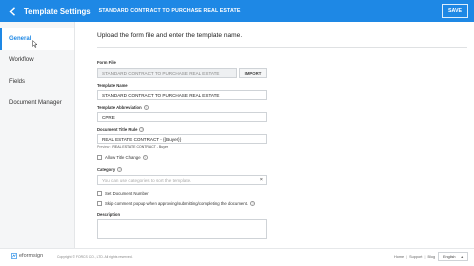 Image resolution: width=474 pixels, height=266 pixels. Describe the element at coordinates (17, 81) in the screenshot. I see `sidebar-item-label: Fields` at that location.